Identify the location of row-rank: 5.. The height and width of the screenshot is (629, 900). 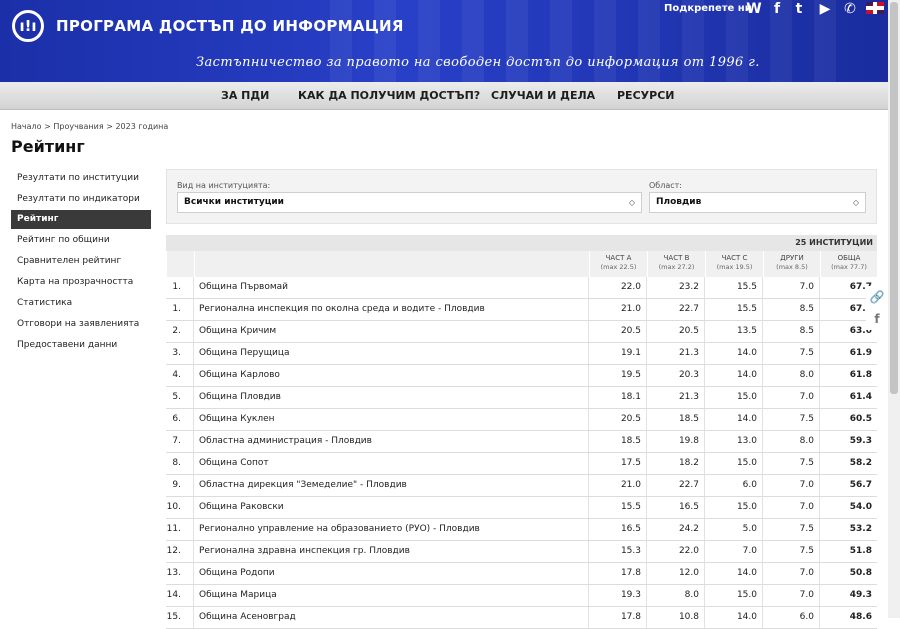
(180, 397).